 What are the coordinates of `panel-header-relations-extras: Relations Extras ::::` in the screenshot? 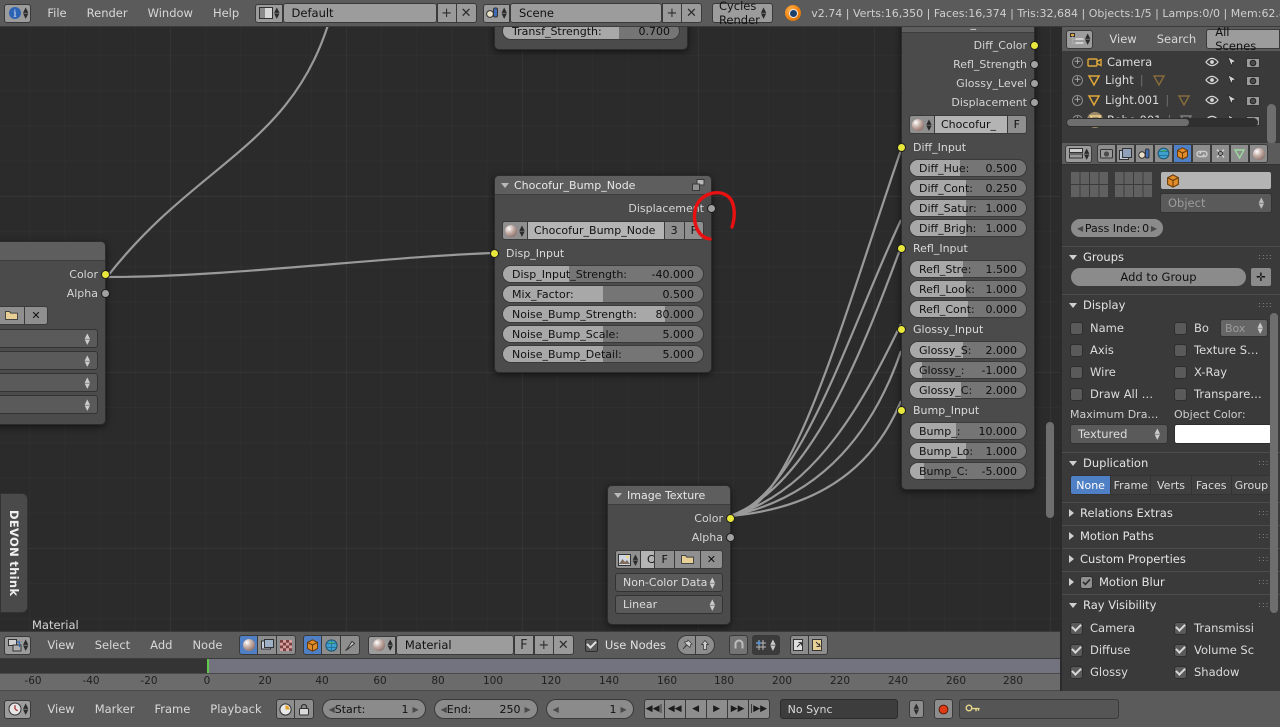 It's located at (1171, 512).